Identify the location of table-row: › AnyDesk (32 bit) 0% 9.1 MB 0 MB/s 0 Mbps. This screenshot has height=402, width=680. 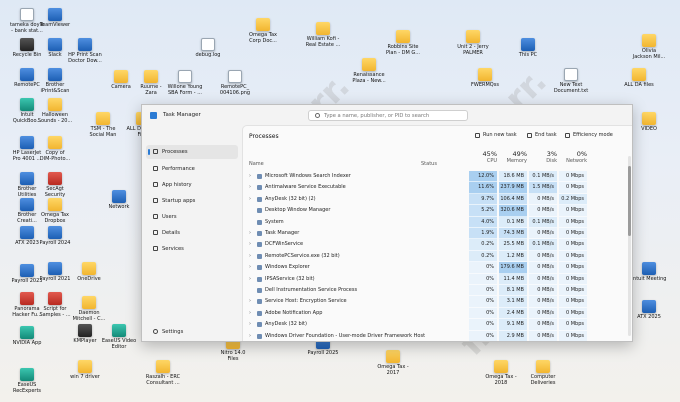
(437, 325).